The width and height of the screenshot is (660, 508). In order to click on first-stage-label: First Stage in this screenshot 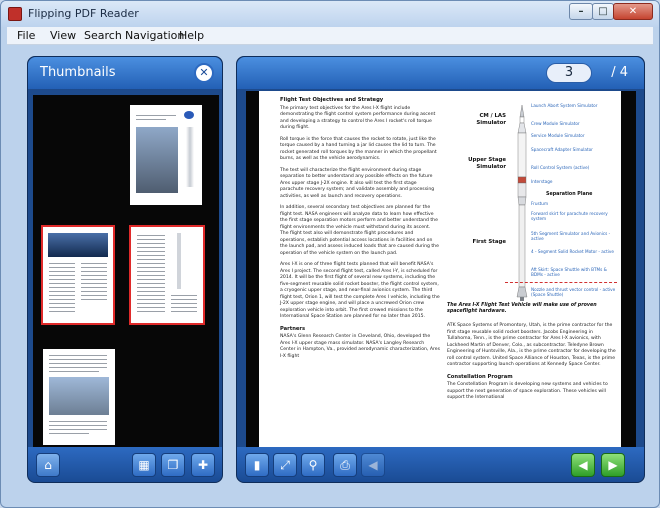, I will do `click(489, 242)`.